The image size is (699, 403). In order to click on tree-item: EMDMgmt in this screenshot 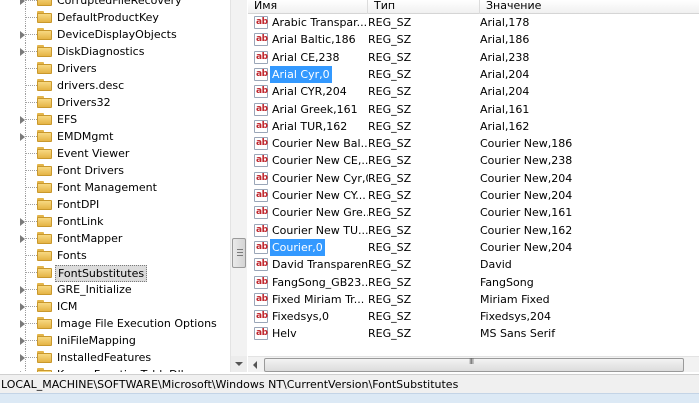, I will do `click(115, 136)`.